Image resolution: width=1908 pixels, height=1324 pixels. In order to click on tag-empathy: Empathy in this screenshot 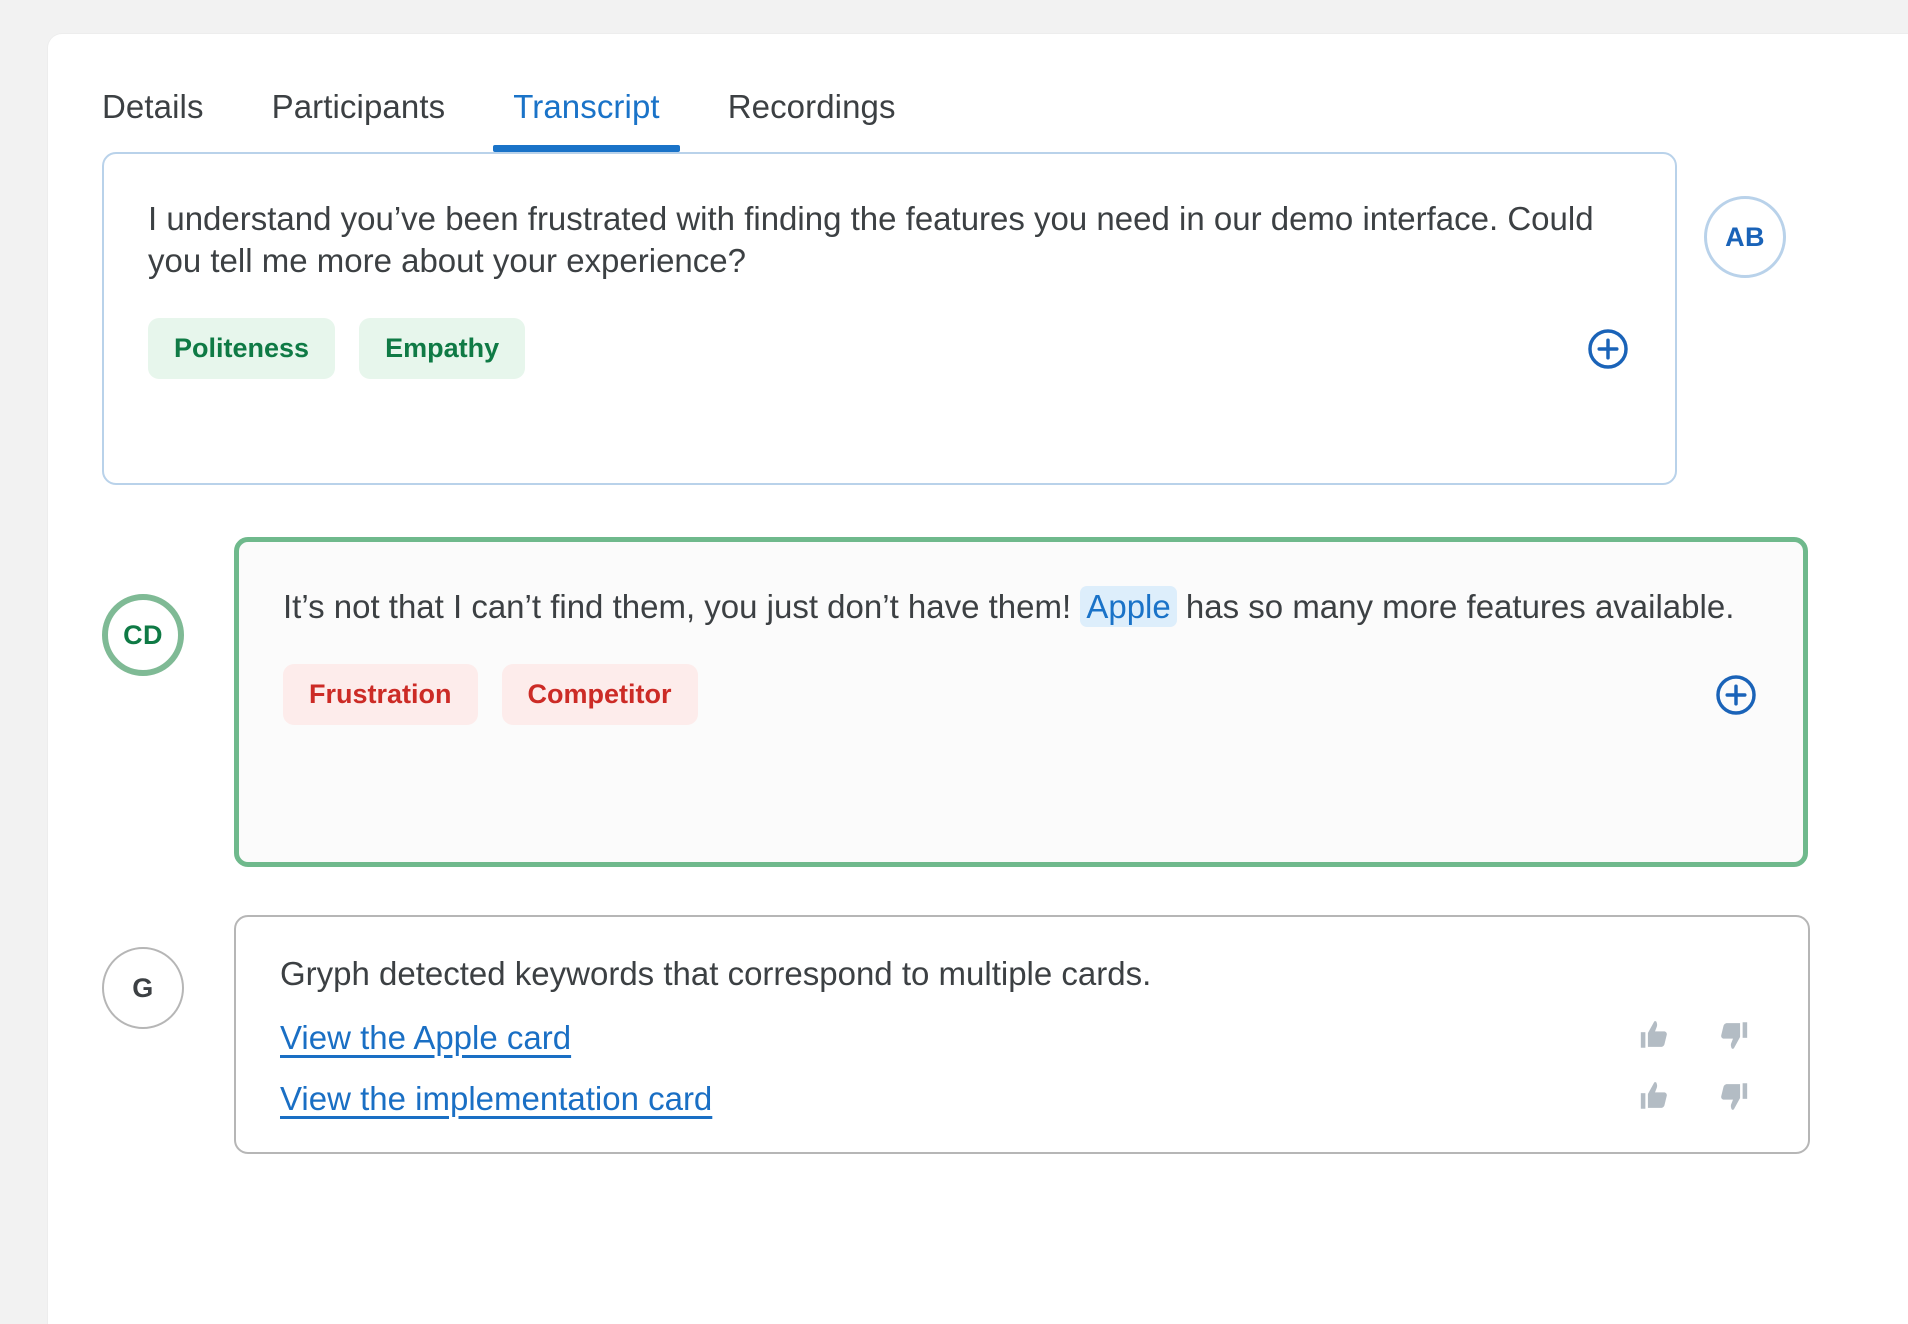, I will do `click(442, 349)`.